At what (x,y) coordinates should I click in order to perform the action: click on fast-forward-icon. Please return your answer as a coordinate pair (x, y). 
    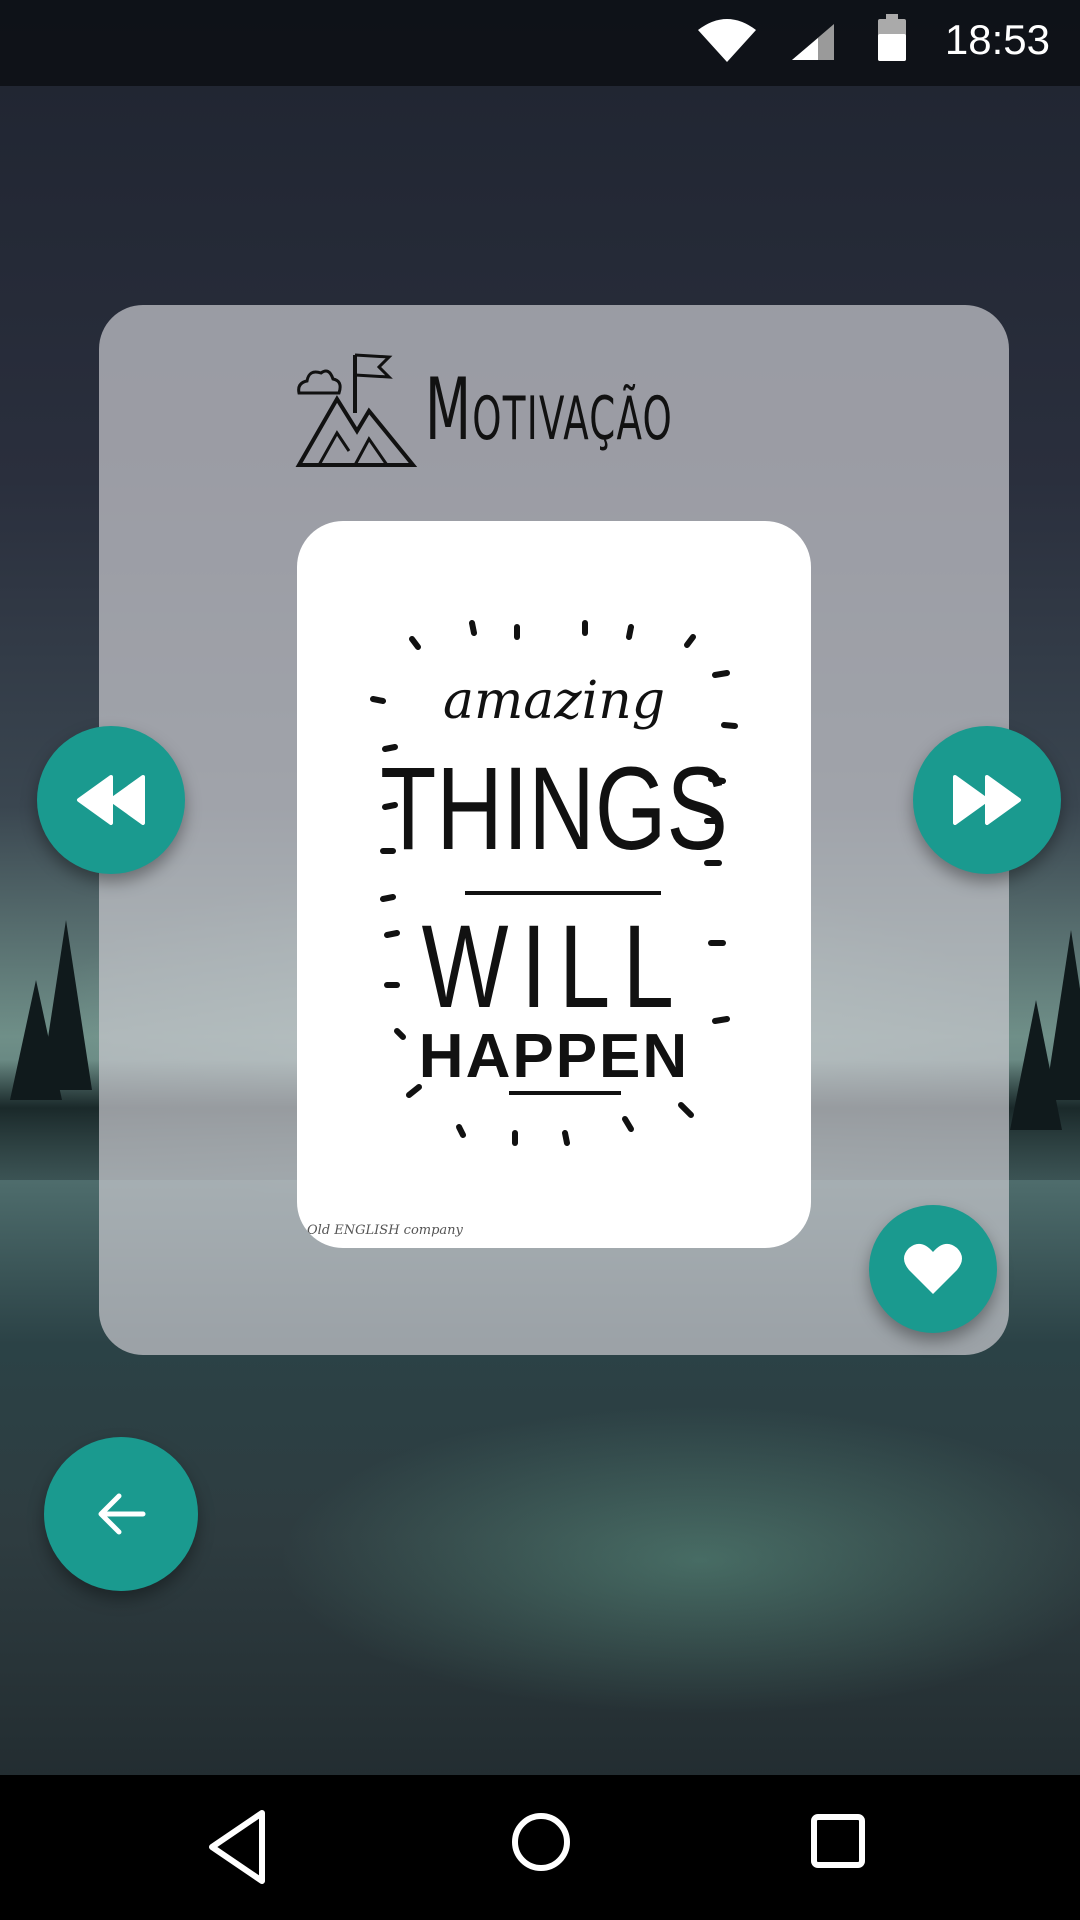
    Looking at the image, I should click on (987, 800).